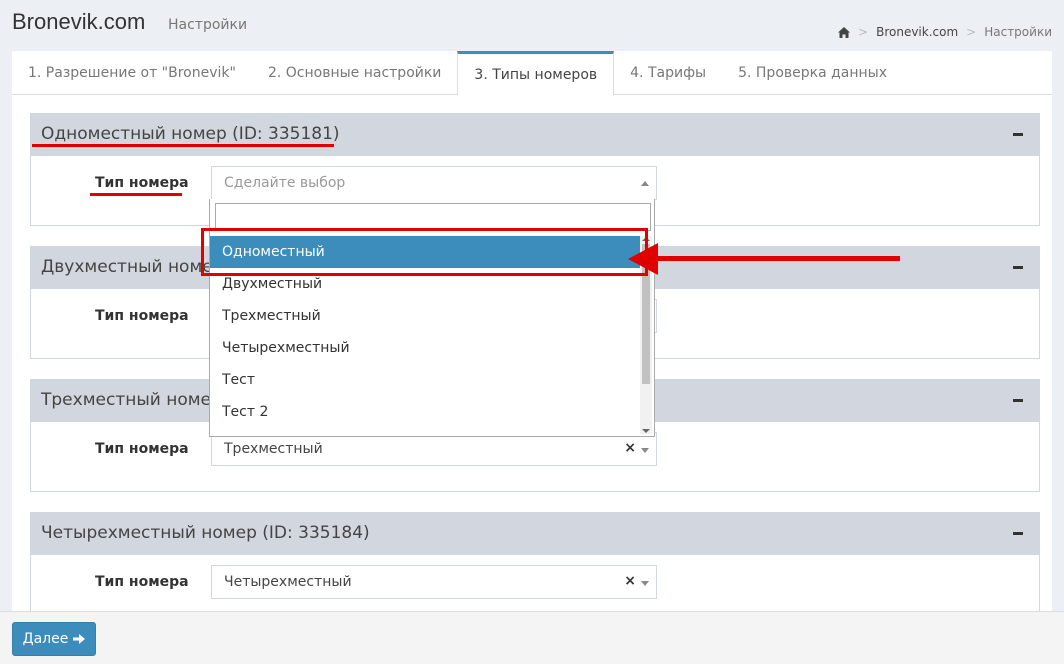 This screenshot has width=1064, height=664. What do you see at coordinates (433, 217) in the screenshot?
I see `dropdown-search-input` at bounding box center [433, 217].